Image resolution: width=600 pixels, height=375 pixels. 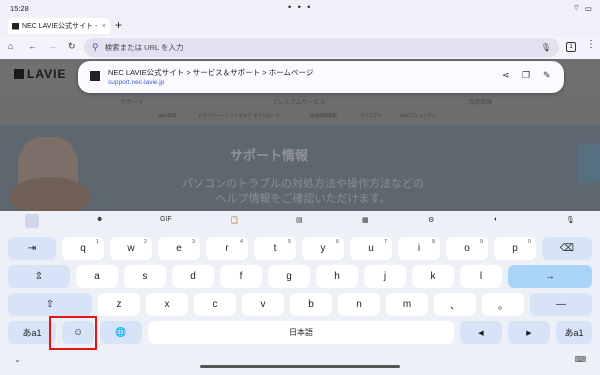 I want to click on key-c: c, so click(x=215, y=304).